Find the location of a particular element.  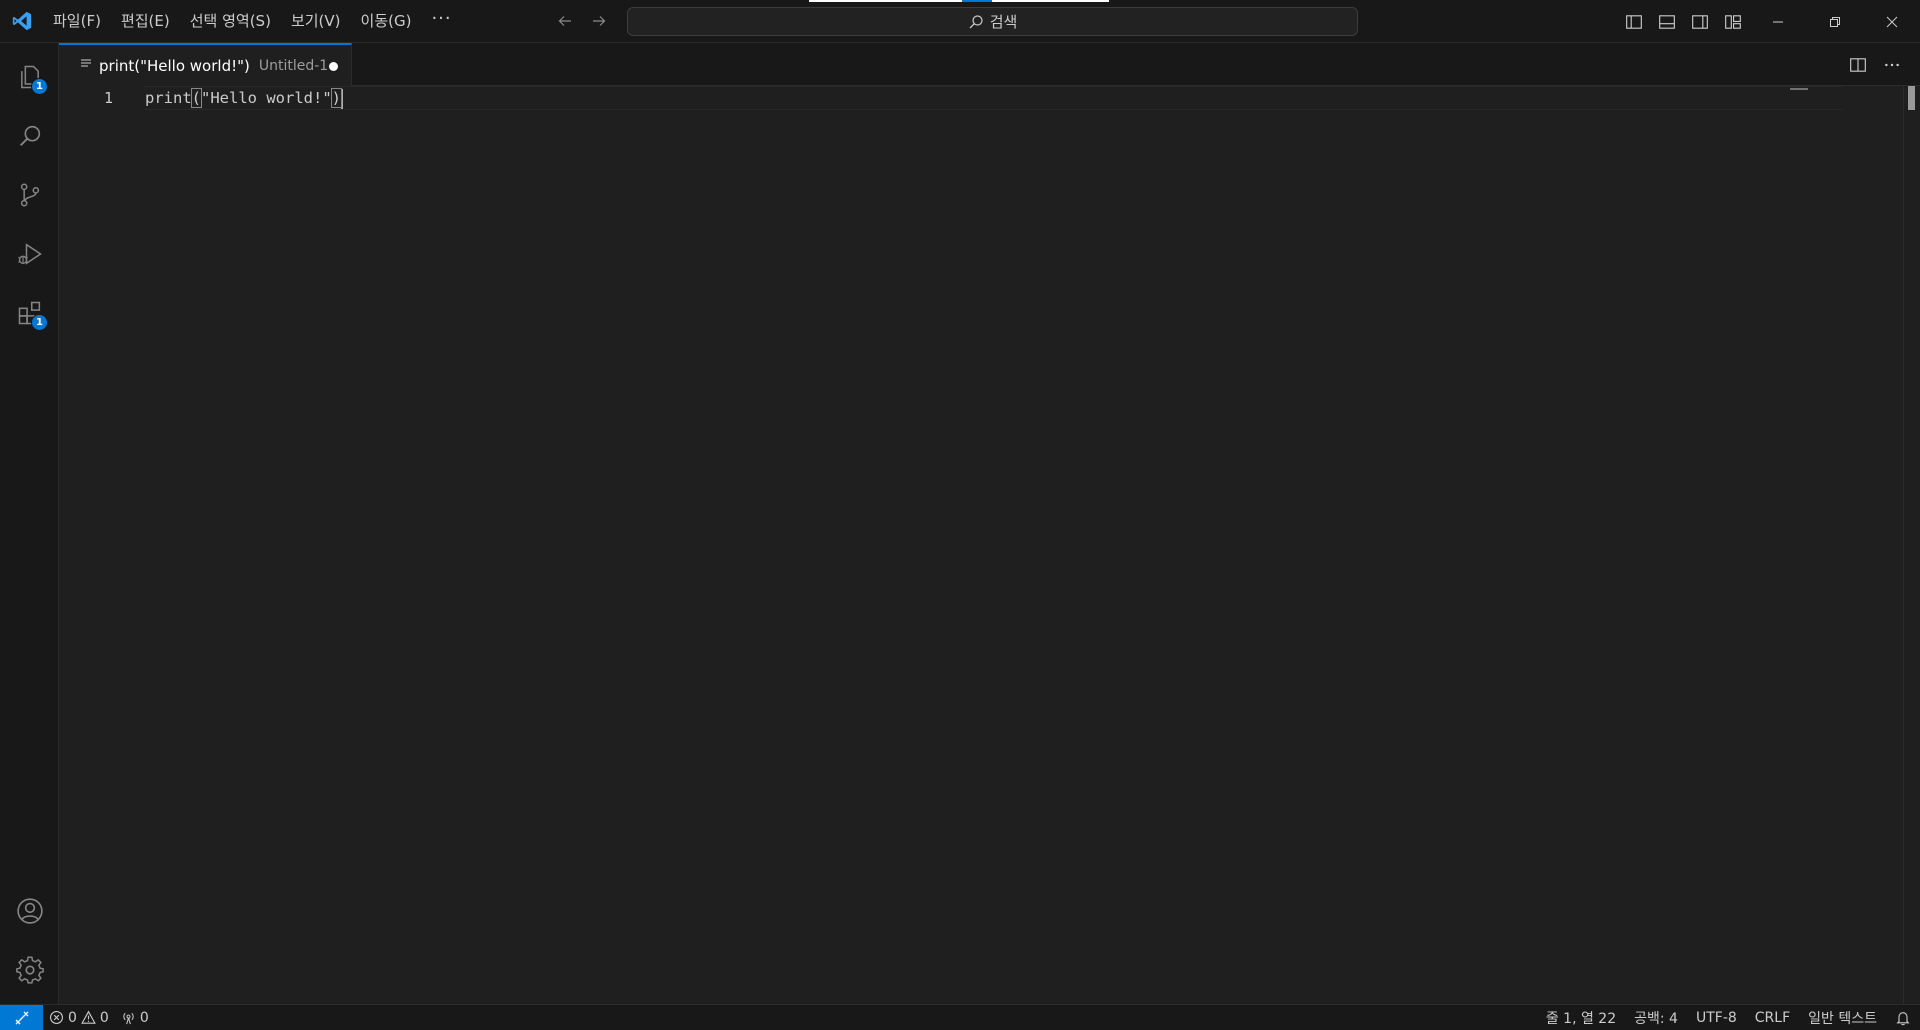

split-editor-icon is located at coordinates (1858, 65).